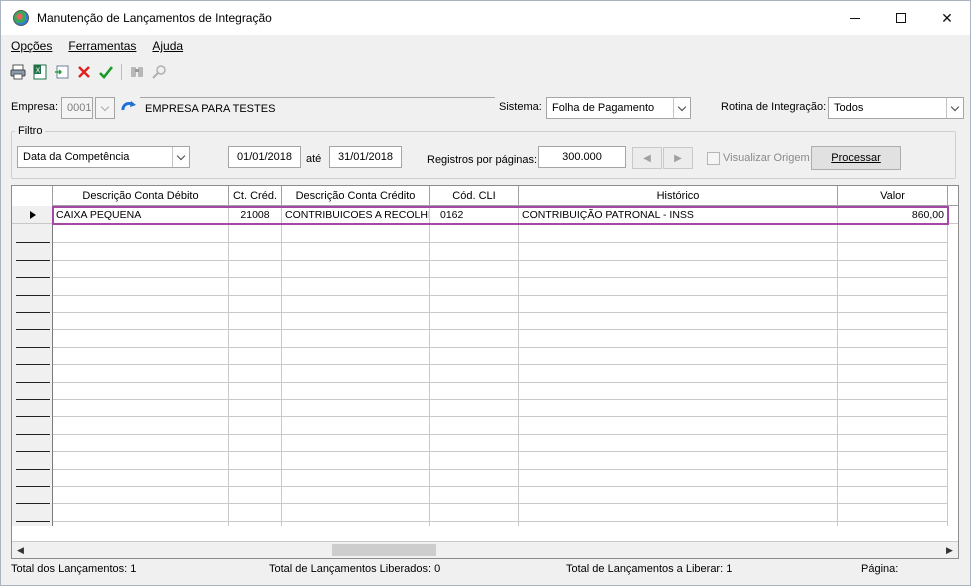  I want to click on menu-opcoes: Opções, so click(31, 46).